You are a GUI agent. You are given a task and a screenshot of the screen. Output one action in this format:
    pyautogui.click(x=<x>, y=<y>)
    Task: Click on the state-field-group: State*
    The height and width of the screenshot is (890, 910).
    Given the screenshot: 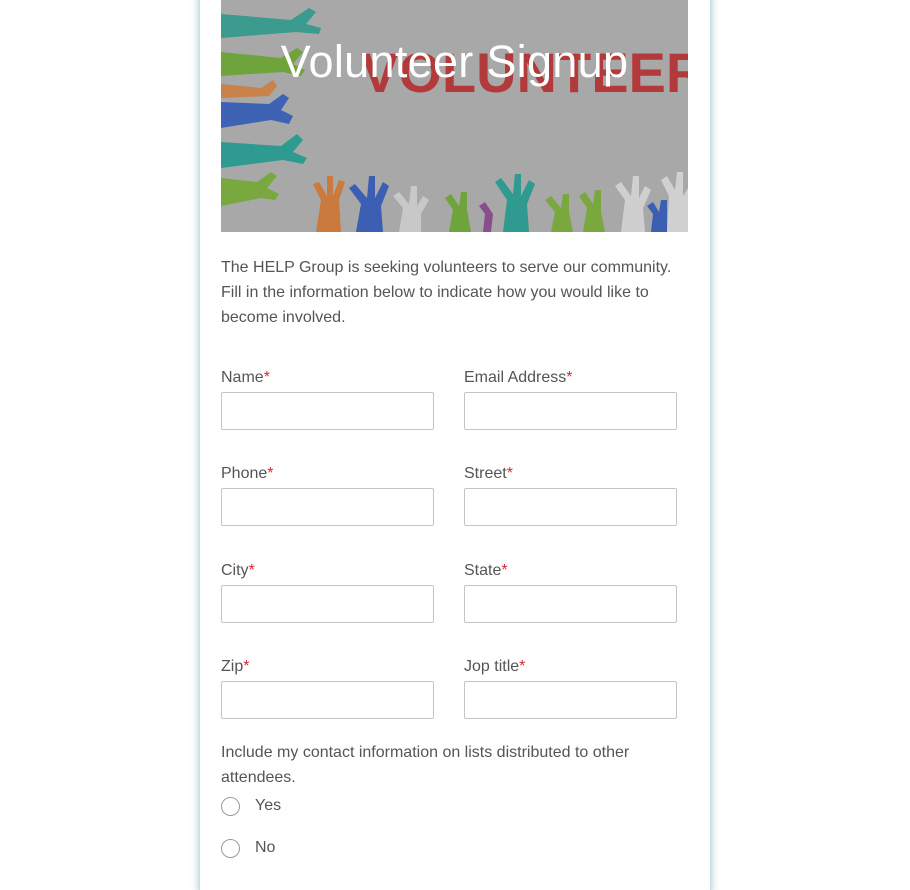 What is the action you would take?
    pyautogui.click(x=570, y=592)
    